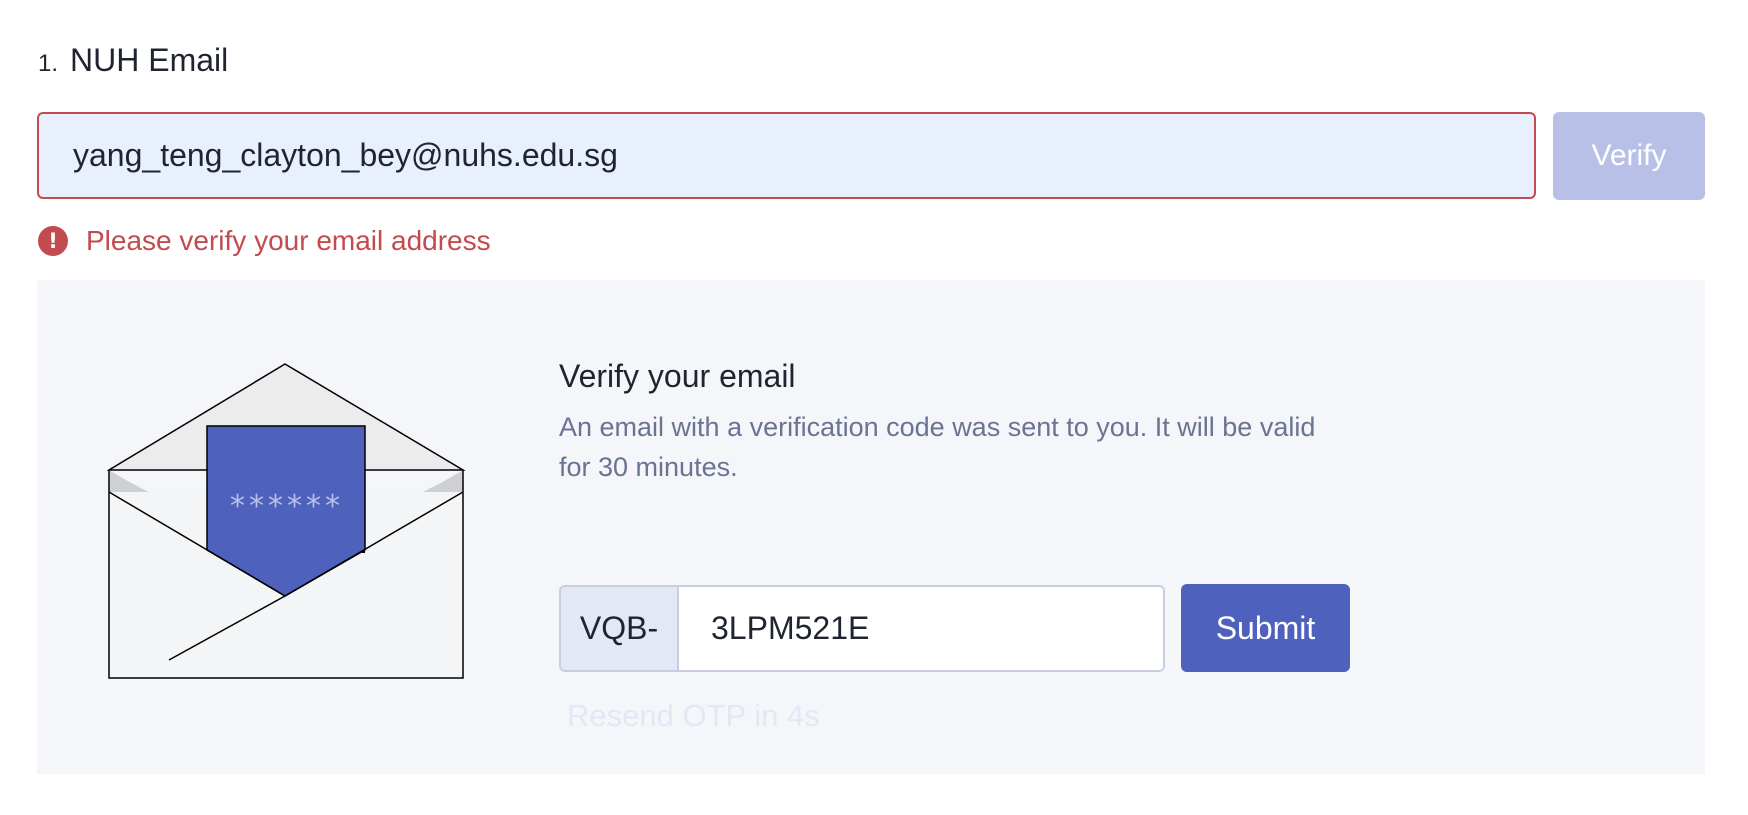 The height and width of the screenshot is (815, 1748). I want to click on resend-otp-link: Resend OTP in 4s, so click(693, 716).